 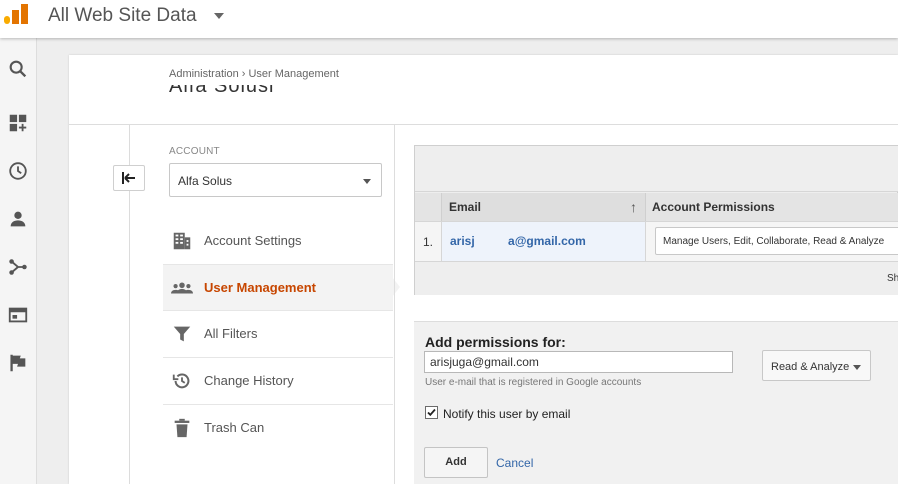 I want to click on conversions-flag-icon, so click(x=18, y=363).